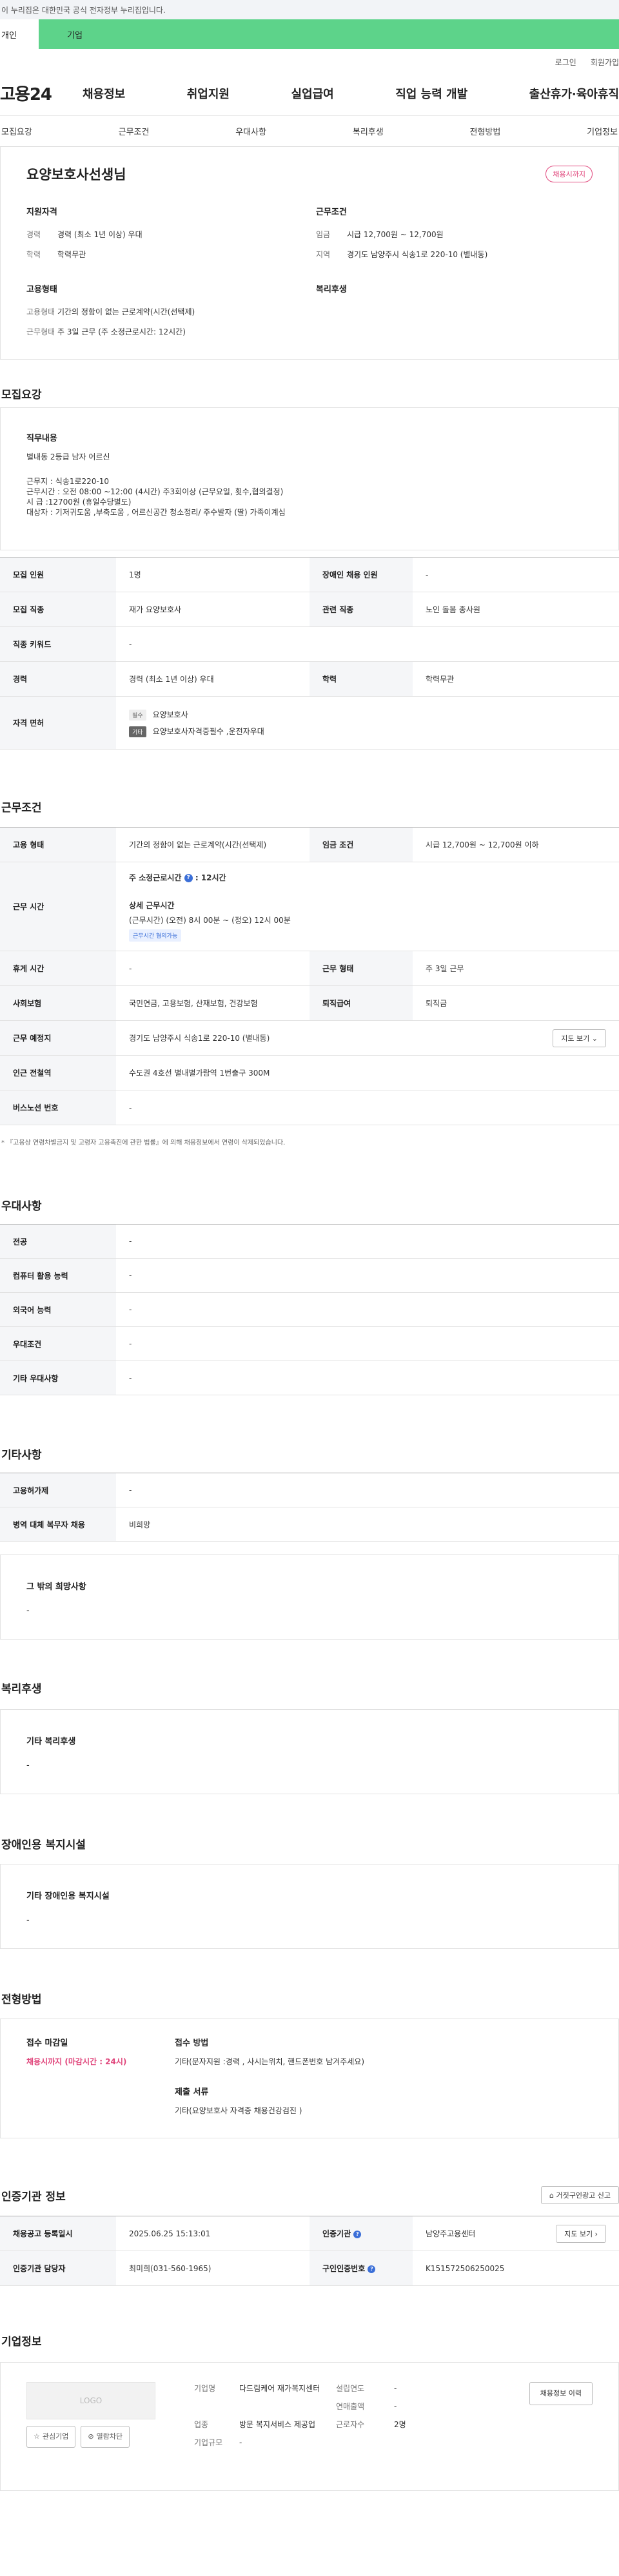  What do you see at coordinates (58, 906) in the screenshot?
I see `cell-label: 근무 시간` at bounding box center [58, 906].